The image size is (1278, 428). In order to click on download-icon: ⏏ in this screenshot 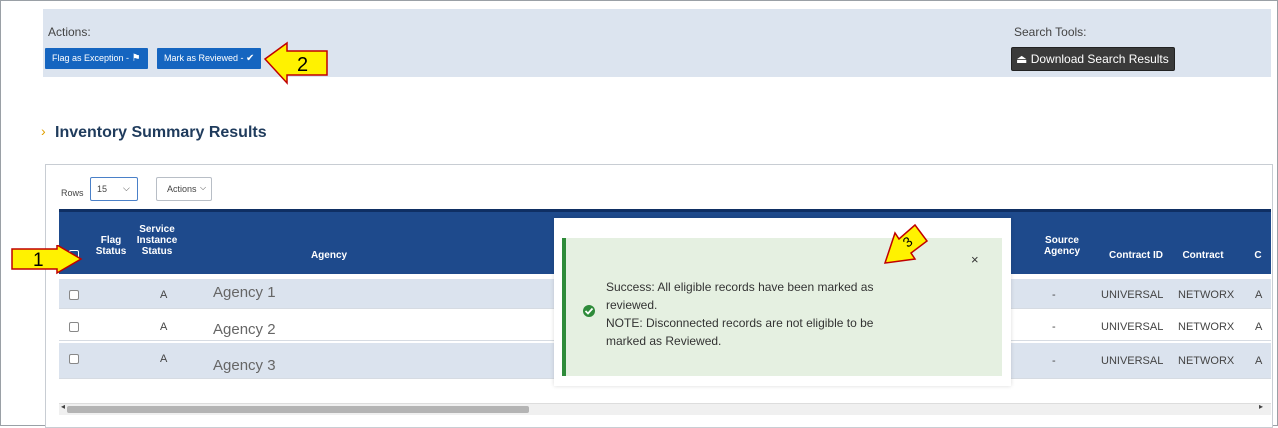, I will do `click(1022, 59)`.